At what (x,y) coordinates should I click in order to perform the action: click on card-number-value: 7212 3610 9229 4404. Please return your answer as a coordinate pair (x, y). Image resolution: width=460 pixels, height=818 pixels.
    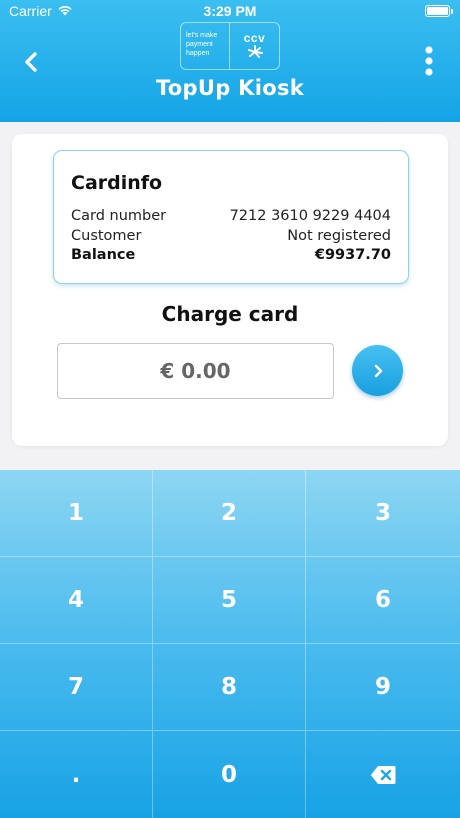
    Looking at the image, I should click on (310, 216).